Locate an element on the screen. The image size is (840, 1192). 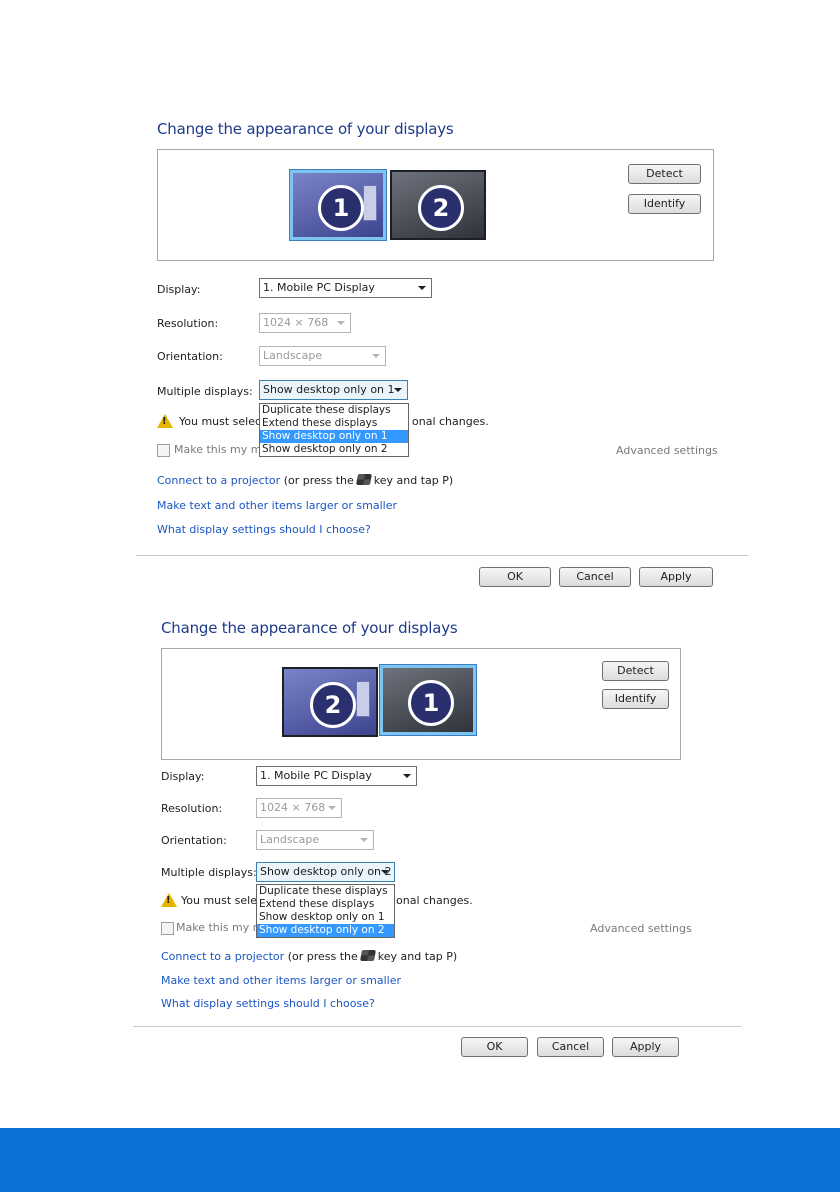
monitor-preview-area: 2 1 Detect Identify is located at coordinates (421, 704).